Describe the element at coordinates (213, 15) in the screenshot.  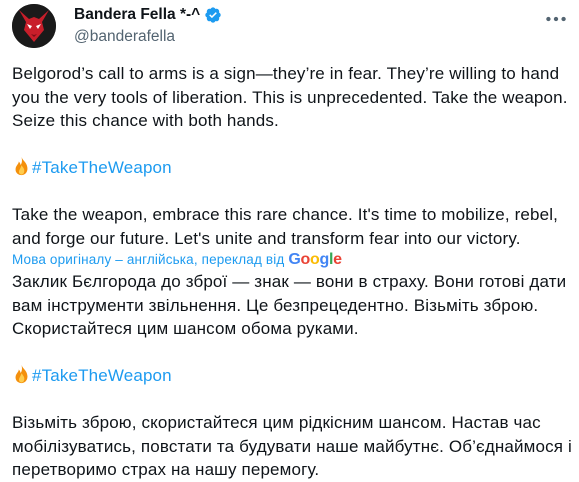
I see `verified-badge-icon` at that location.